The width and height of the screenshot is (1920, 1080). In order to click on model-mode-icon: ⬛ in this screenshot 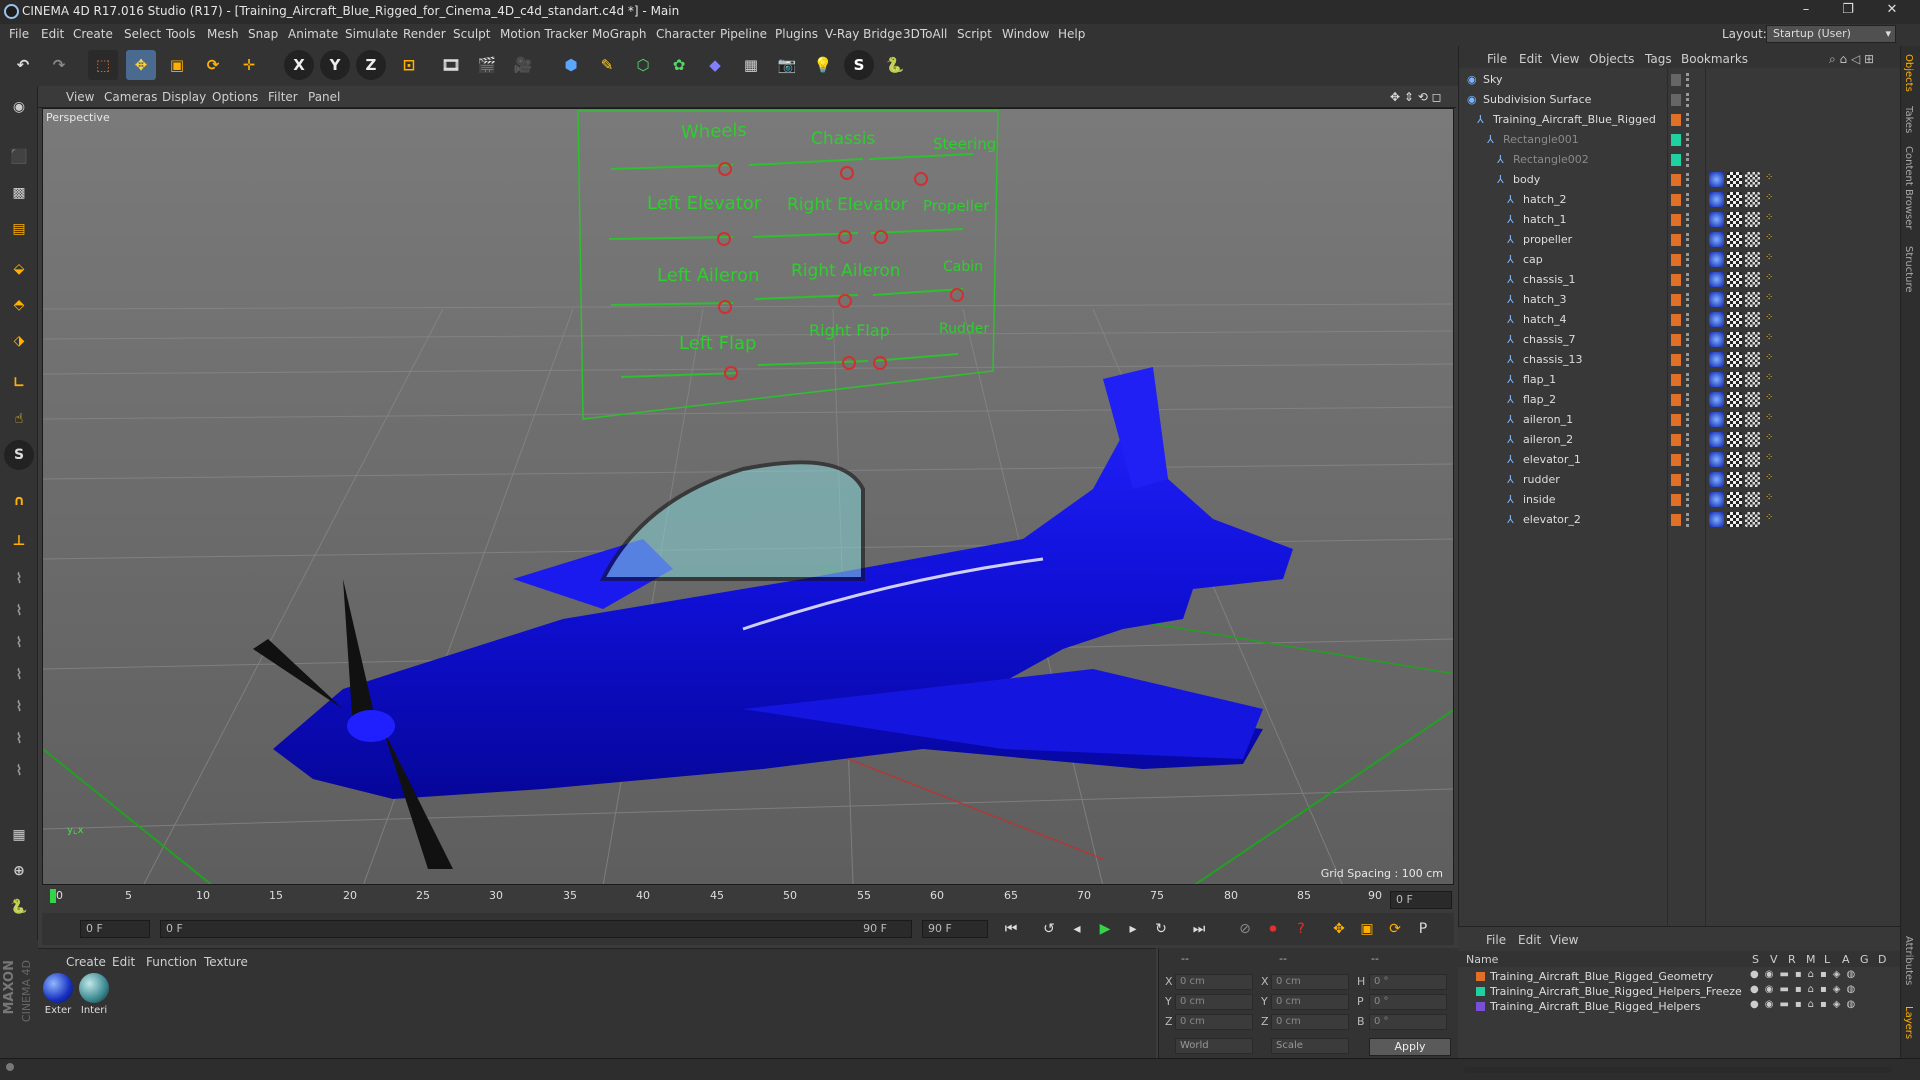, I will do `click(19, 157)`.